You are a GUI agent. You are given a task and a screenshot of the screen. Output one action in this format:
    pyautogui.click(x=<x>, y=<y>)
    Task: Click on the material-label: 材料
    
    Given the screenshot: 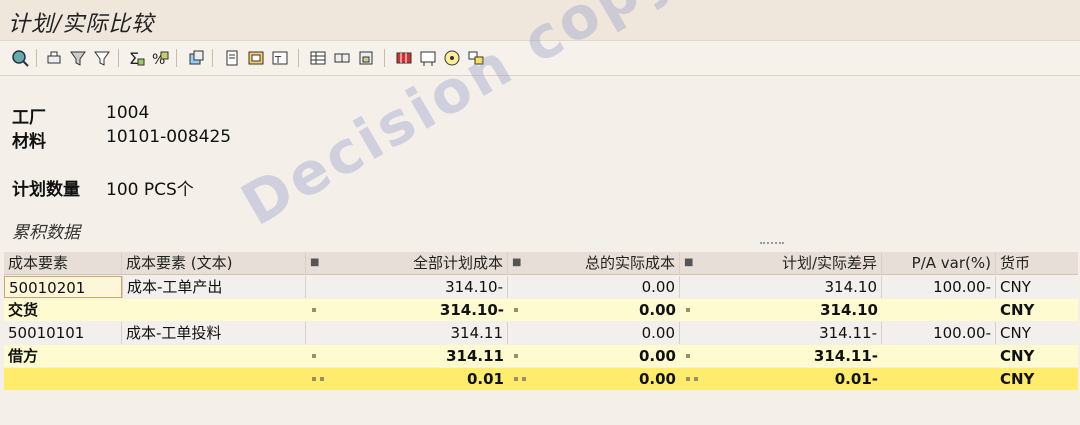 What is the action you would take?
    pyautogui.click(x=29, y=142)
    